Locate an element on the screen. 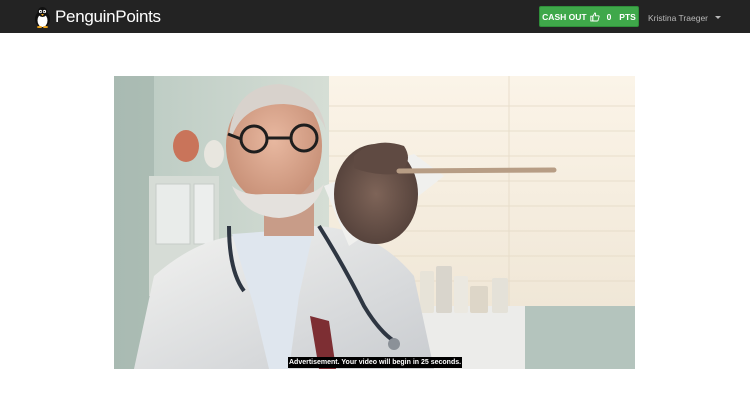 This screenshot has width=750, height=408. caret-down-icon is located at coordinates (718, 17).